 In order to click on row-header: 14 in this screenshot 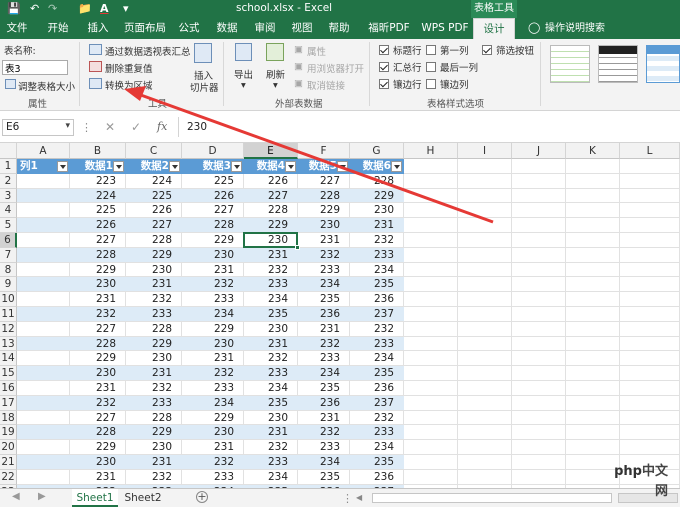, I will do `click(8, 359)`.